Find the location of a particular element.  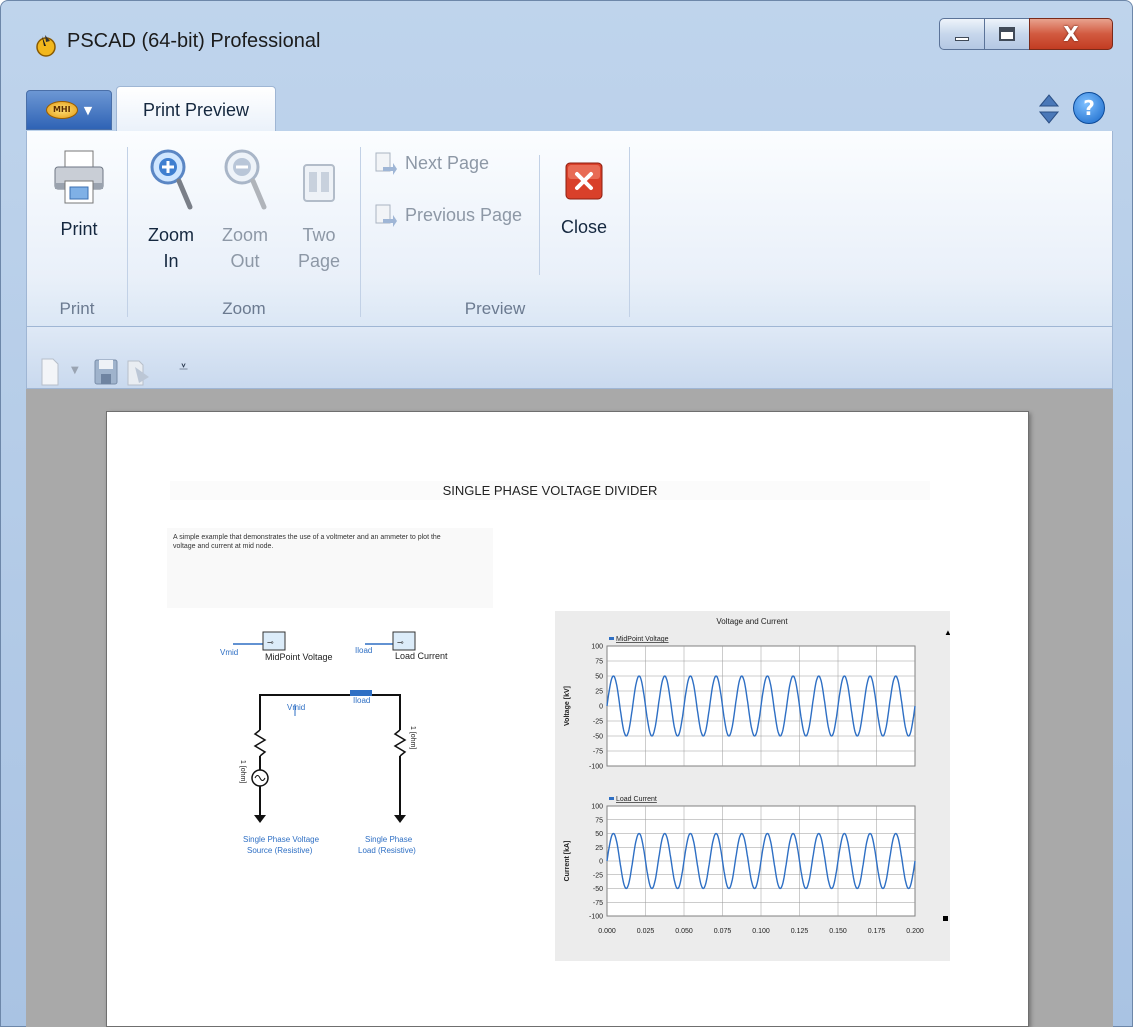

save-icon is located at coordinates (106, 372).